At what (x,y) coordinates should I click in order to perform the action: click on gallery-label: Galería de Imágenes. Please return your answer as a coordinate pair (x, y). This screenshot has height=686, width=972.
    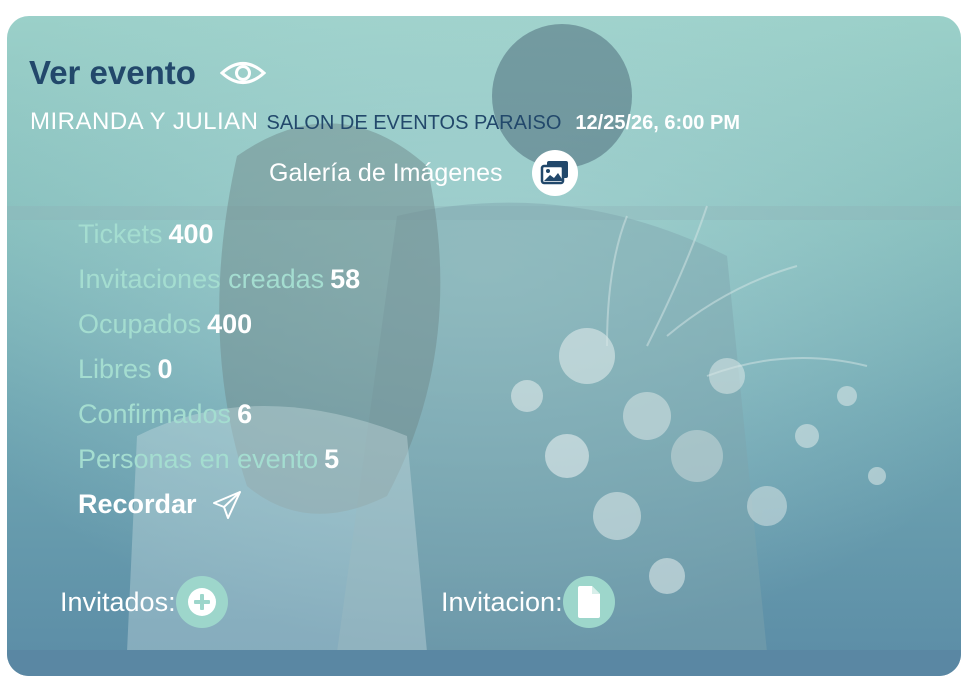
    Looking at the image, I should click on (386, 172).